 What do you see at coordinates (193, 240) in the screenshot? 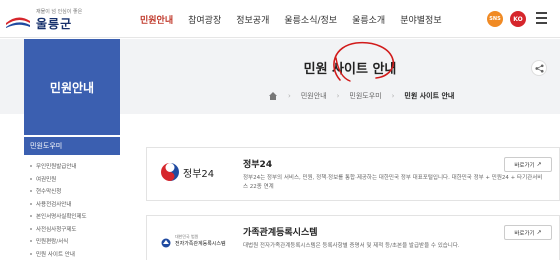
I see `court-logo: 대한민국 법원 전자가족관계등록시스템` at bounding box center [193, 240].